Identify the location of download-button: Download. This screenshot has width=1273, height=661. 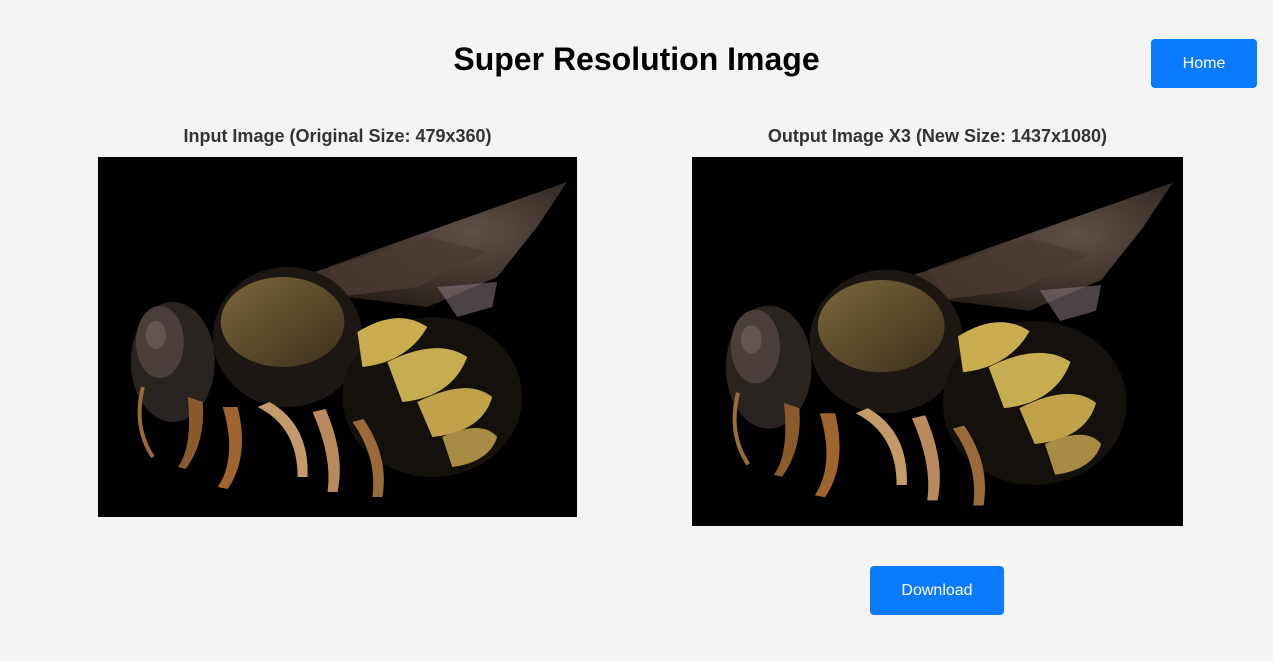
(937, 590).